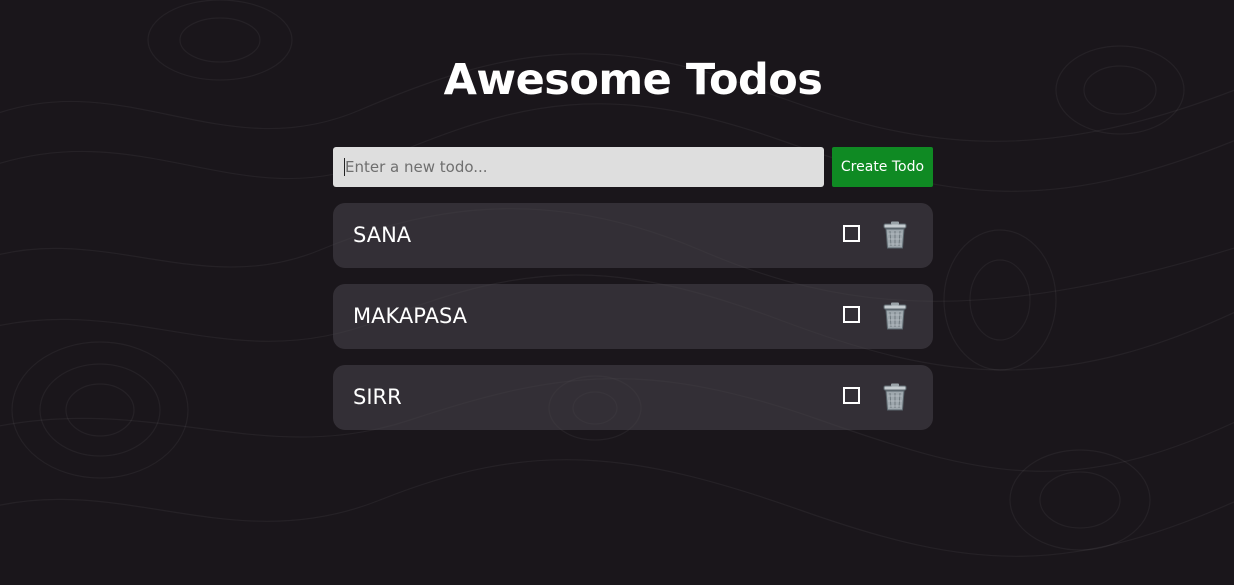 This screenshot has width=1234, height=585. I want to click on new-todo-input, so click(578, 167).